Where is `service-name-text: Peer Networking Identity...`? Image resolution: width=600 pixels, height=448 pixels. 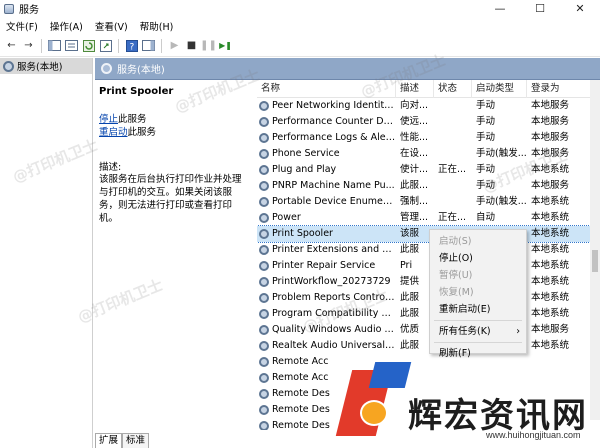
service-name-text: Peer Networking Identity... is located at coordinates (334, 105).